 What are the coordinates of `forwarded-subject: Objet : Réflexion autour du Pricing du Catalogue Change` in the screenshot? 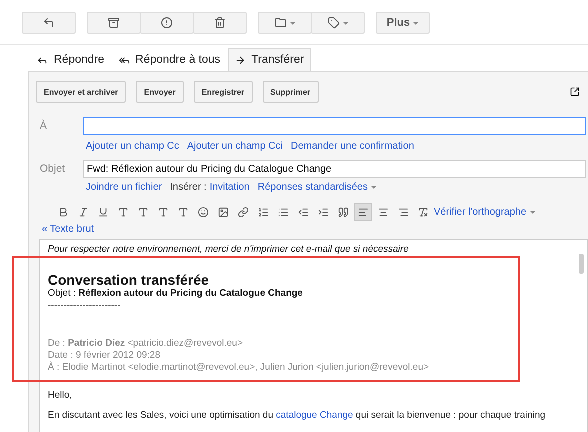 It's located at (176, 294).